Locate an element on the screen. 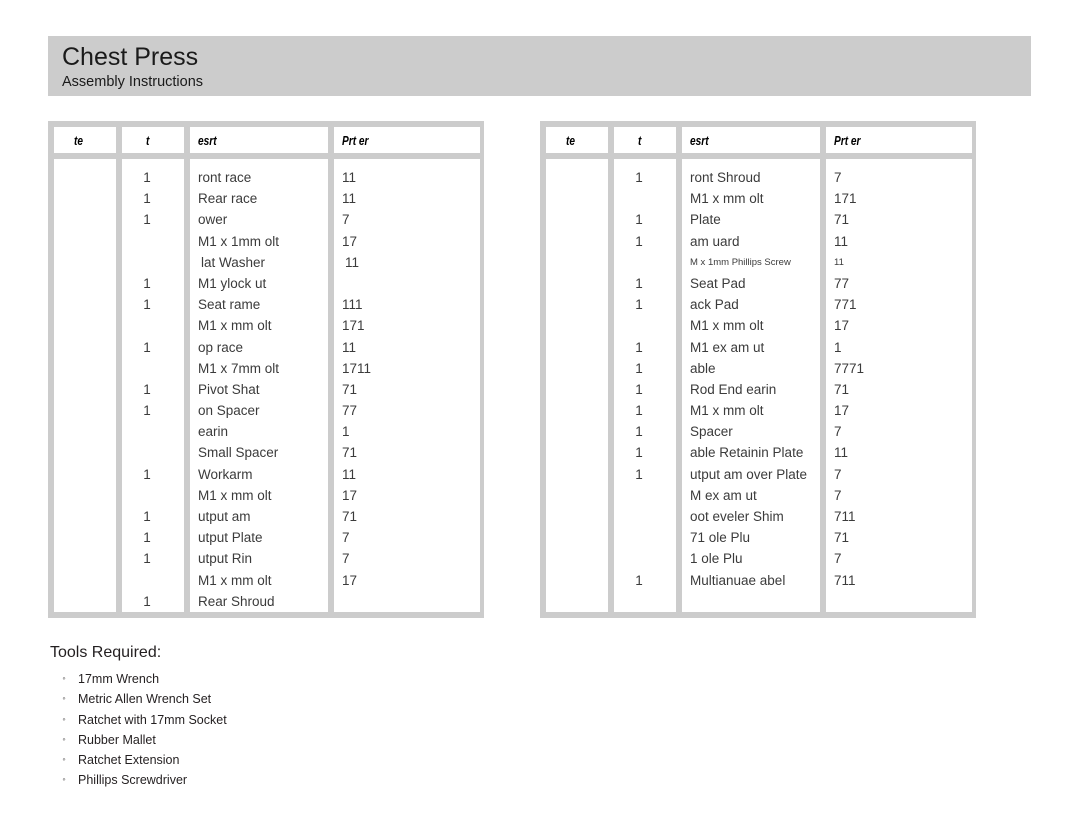  table-cell: 111 is located at coordinates (352, 305).